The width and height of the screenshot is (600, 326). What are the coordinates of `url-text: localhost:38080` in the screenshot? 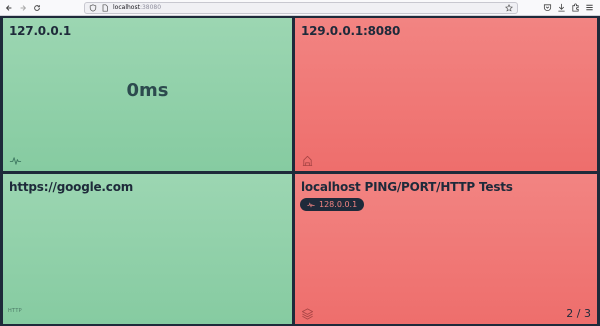 It's located at (137, 8).